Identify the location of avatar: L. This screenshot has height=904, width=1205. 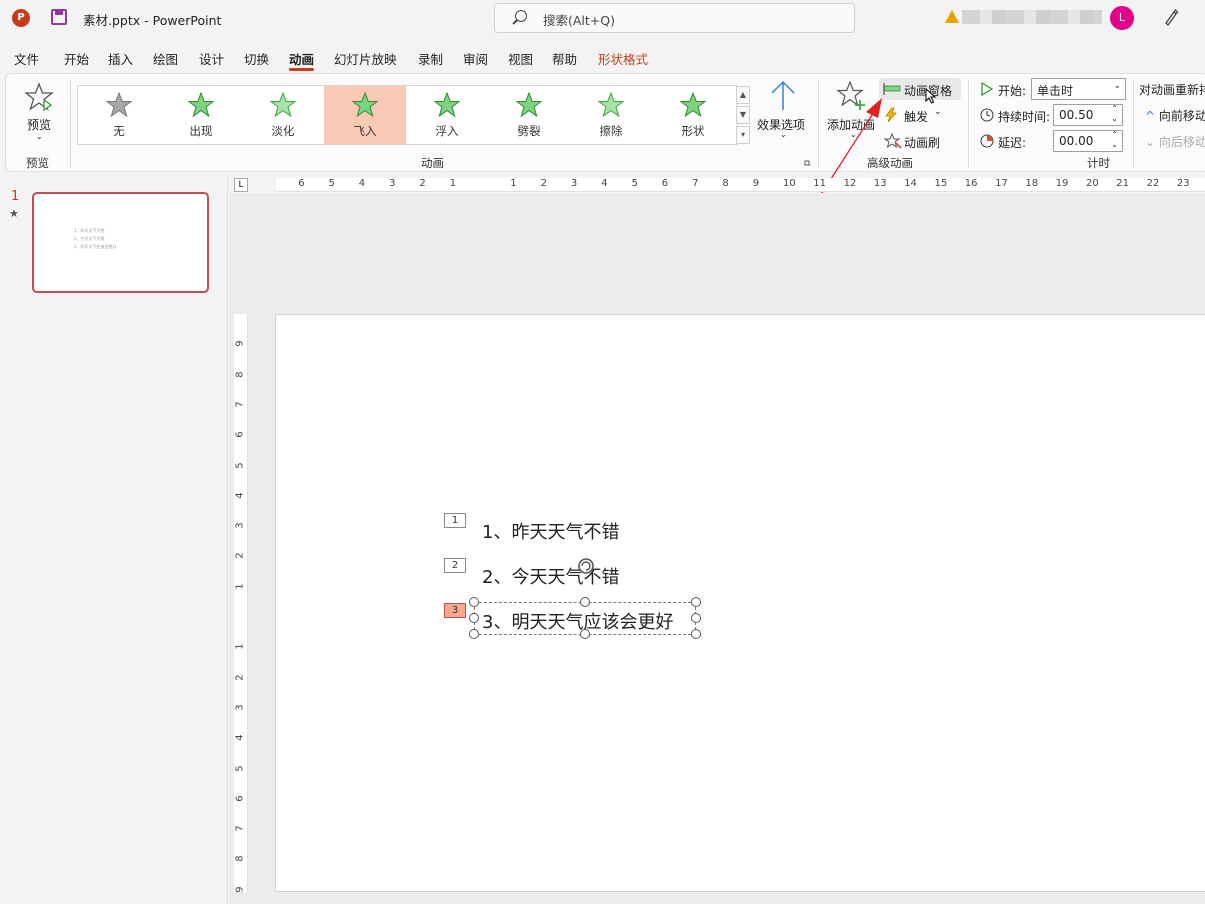
(1122, 18).